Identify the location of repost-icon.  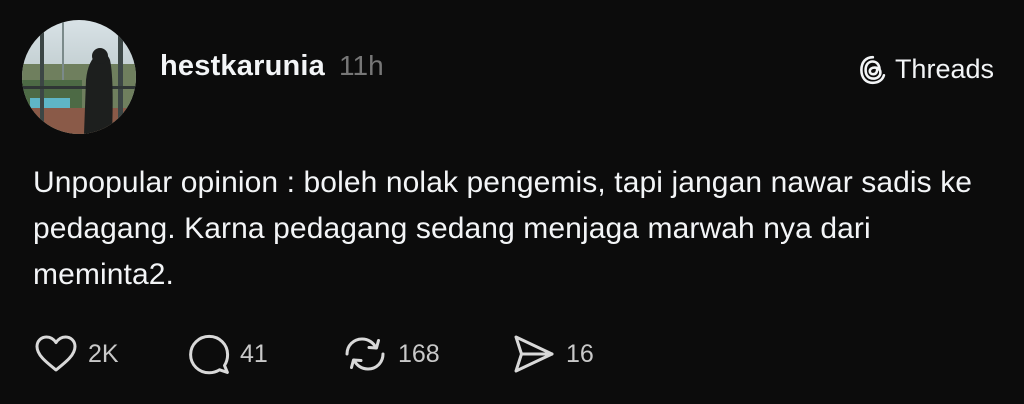
(365, 354).